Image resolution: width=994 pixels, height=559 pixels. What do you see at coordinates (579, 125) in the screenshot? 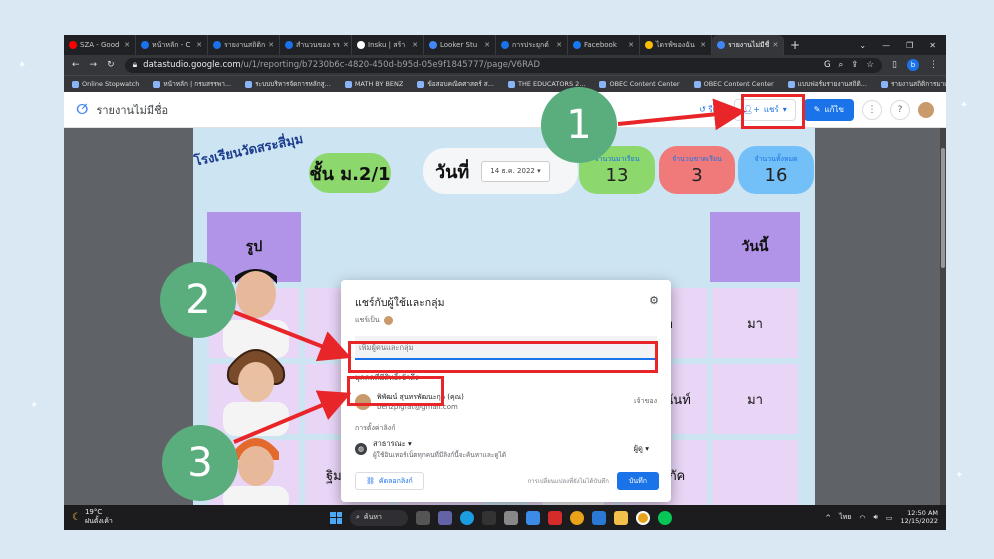
I see `step-1-badge: 1` at bounding box center [579, 125].